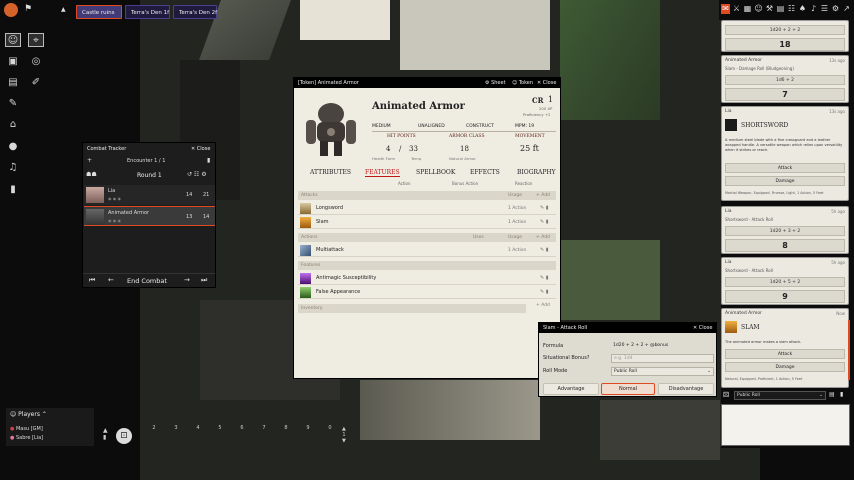 The height and width of the screenshot is (480, 854). Describe the element at coordinates (305, 292) in the screenshot. I see `false-appearance-icon` at that location.